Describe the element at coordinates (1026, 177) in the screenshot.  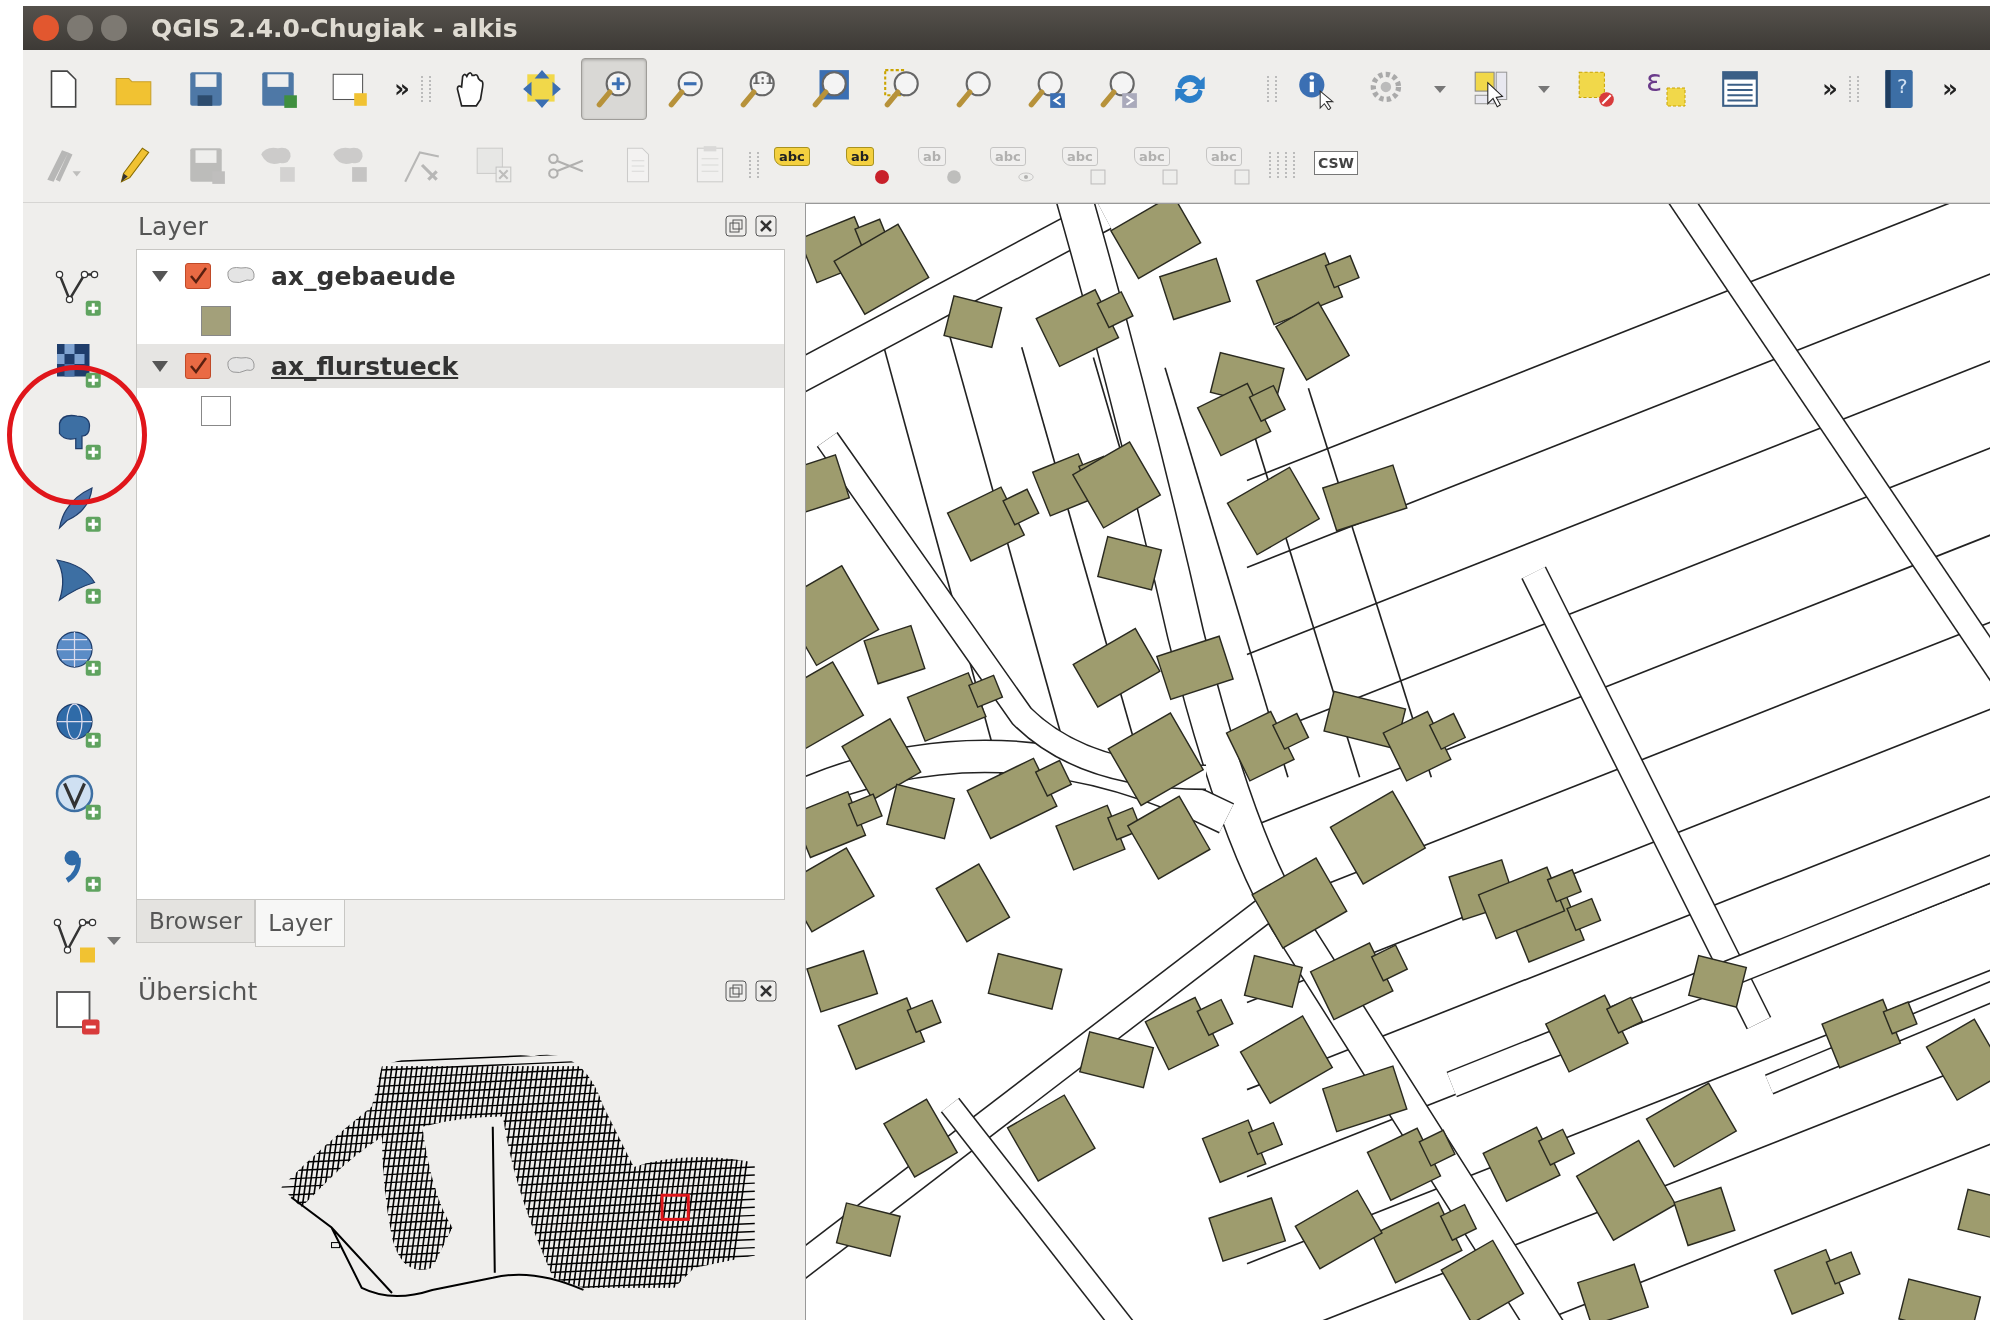
I see `label-eye-icon` at that location.